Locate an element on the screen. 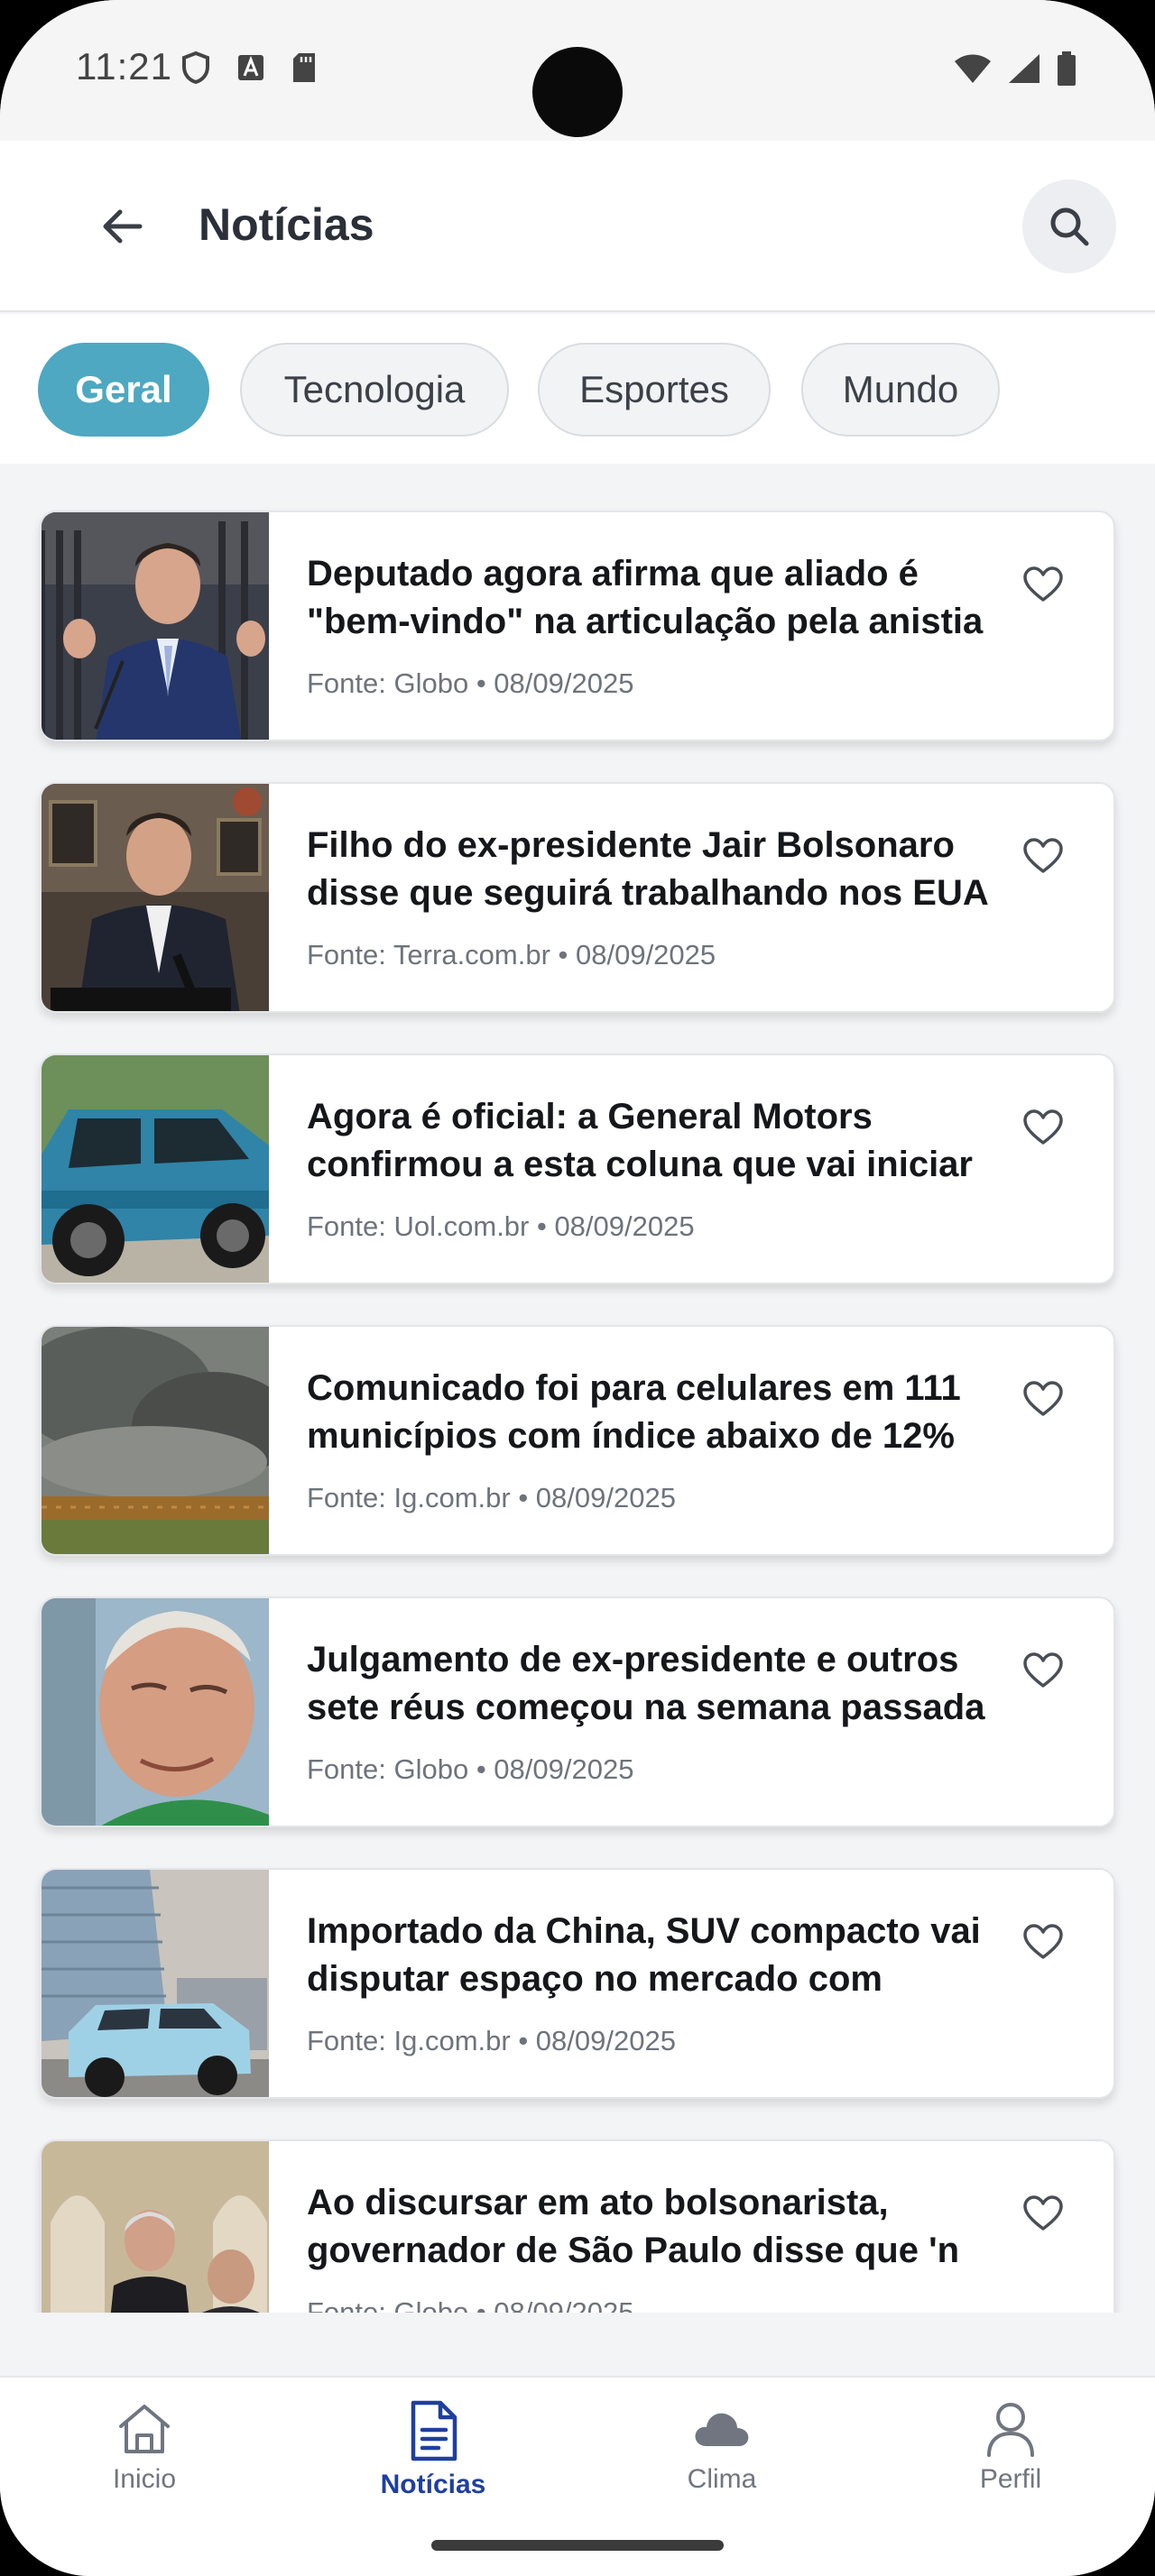  arrow-left-icon is located at coordinates (123, 226).